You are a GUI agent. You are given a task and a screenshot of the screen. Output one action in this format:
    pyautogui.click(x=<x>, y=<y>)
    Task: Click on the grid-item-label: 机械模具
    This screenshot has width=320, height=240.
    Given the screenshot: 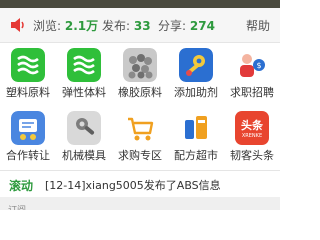 What is the action you would take?
    pyautogui.click(x=84, y=155)
    